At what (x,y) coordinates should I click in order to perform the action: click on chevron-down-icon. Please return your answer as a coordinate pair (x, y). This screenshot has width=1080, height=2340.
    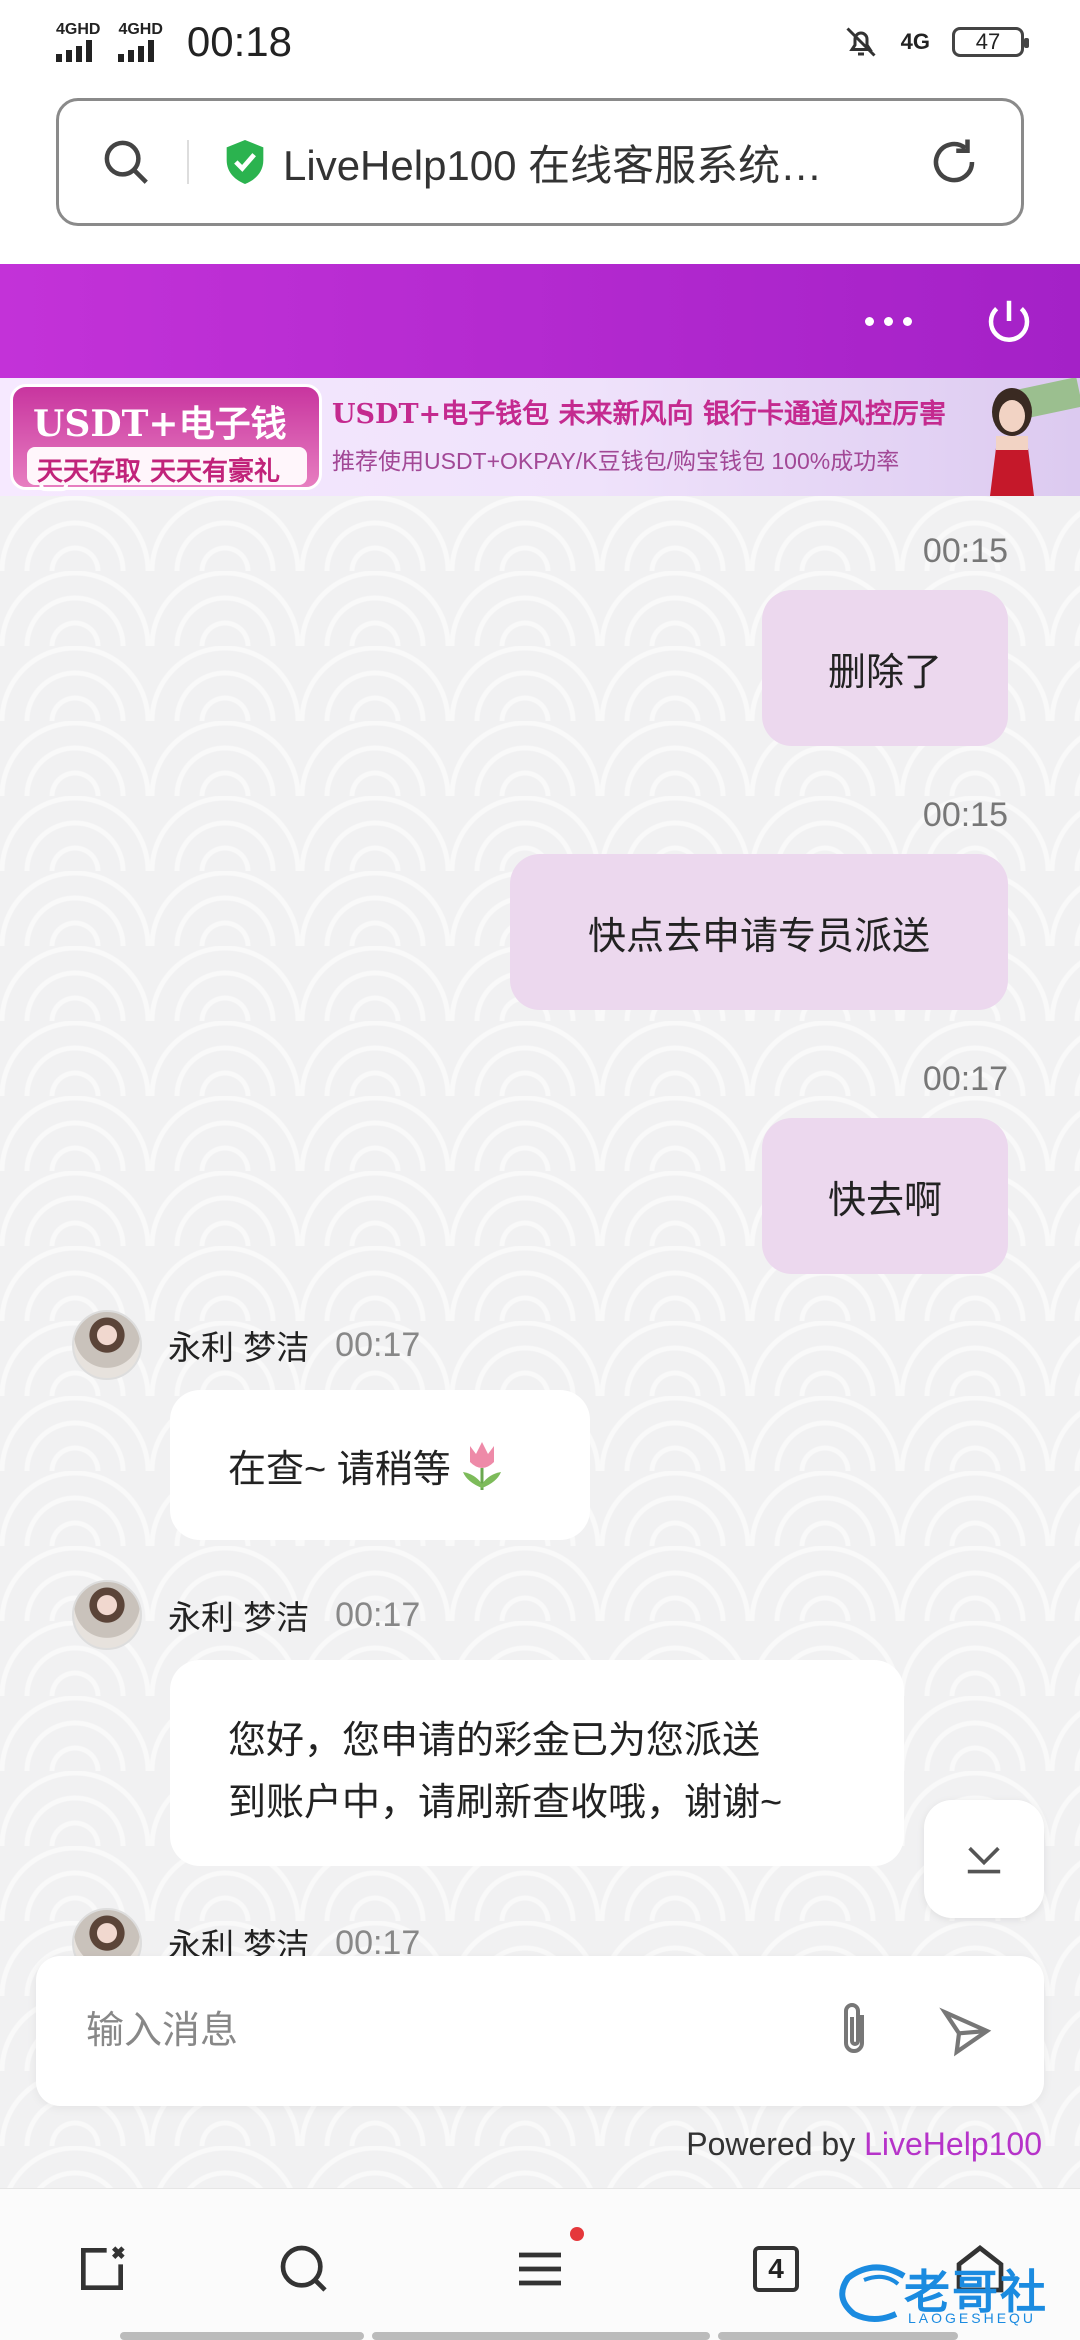
    Looking at the image, I should click on (984, 1860).